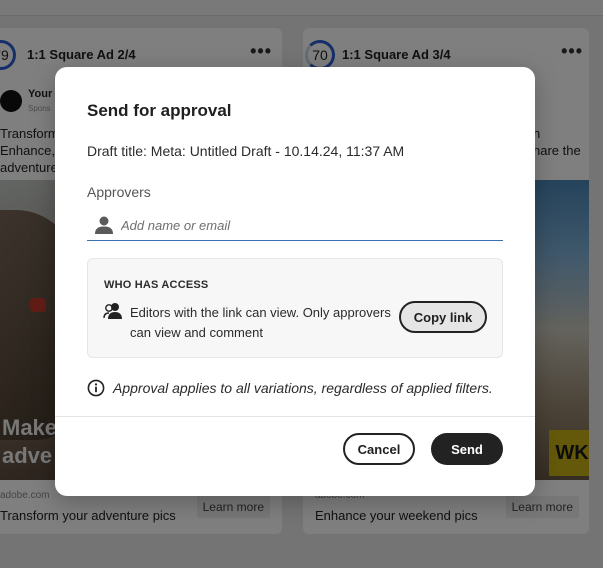 The height and width of the screenshot is (568, 603). Describe the element at coordinates (379, 449) in the screenshot. I see `cancel-button: Cancel` at that location.